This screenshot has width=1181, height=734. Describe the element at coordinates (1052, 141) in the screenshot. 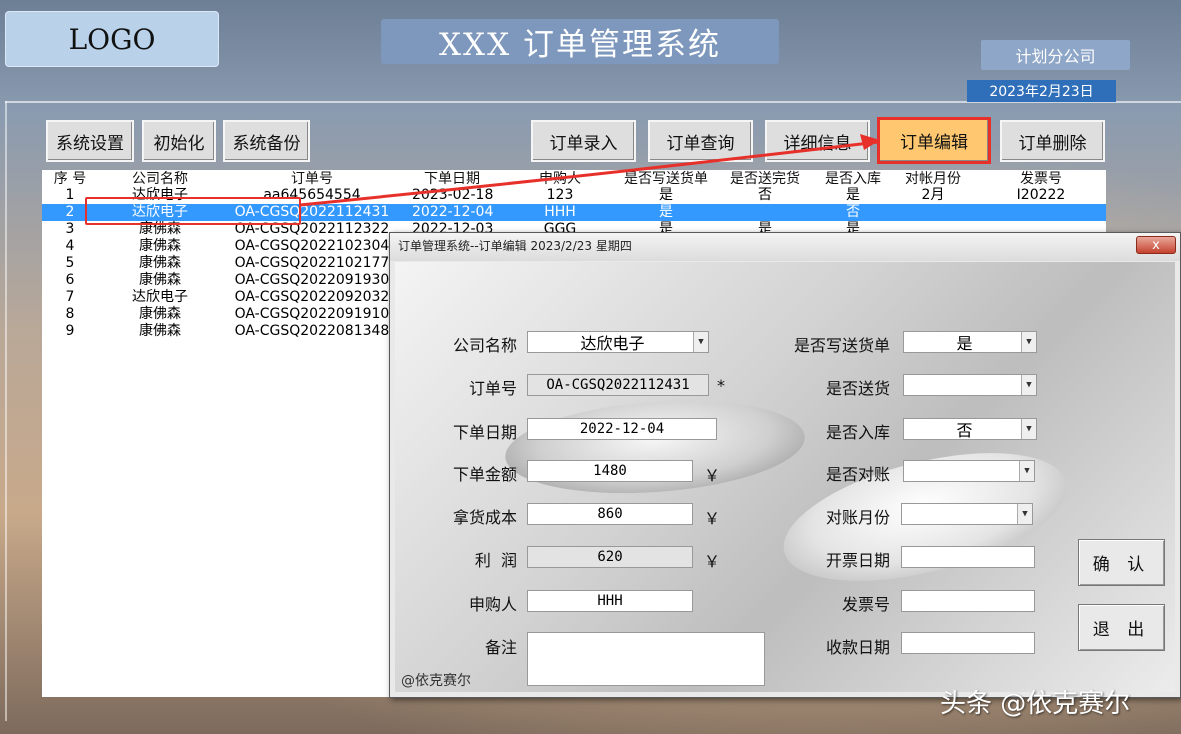

I see `order-delete-button: 订单删除` at that location.